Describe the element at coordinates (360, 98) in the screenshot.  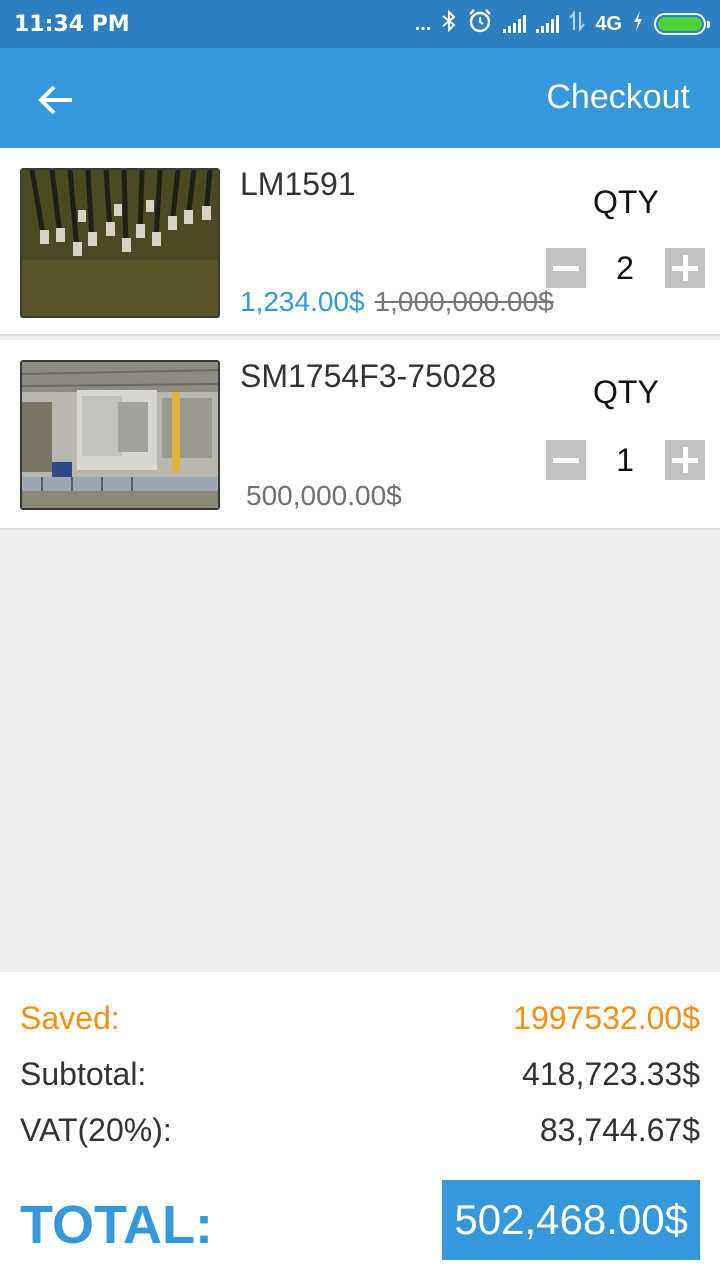
I see `app-bar: Checkout` at that location.